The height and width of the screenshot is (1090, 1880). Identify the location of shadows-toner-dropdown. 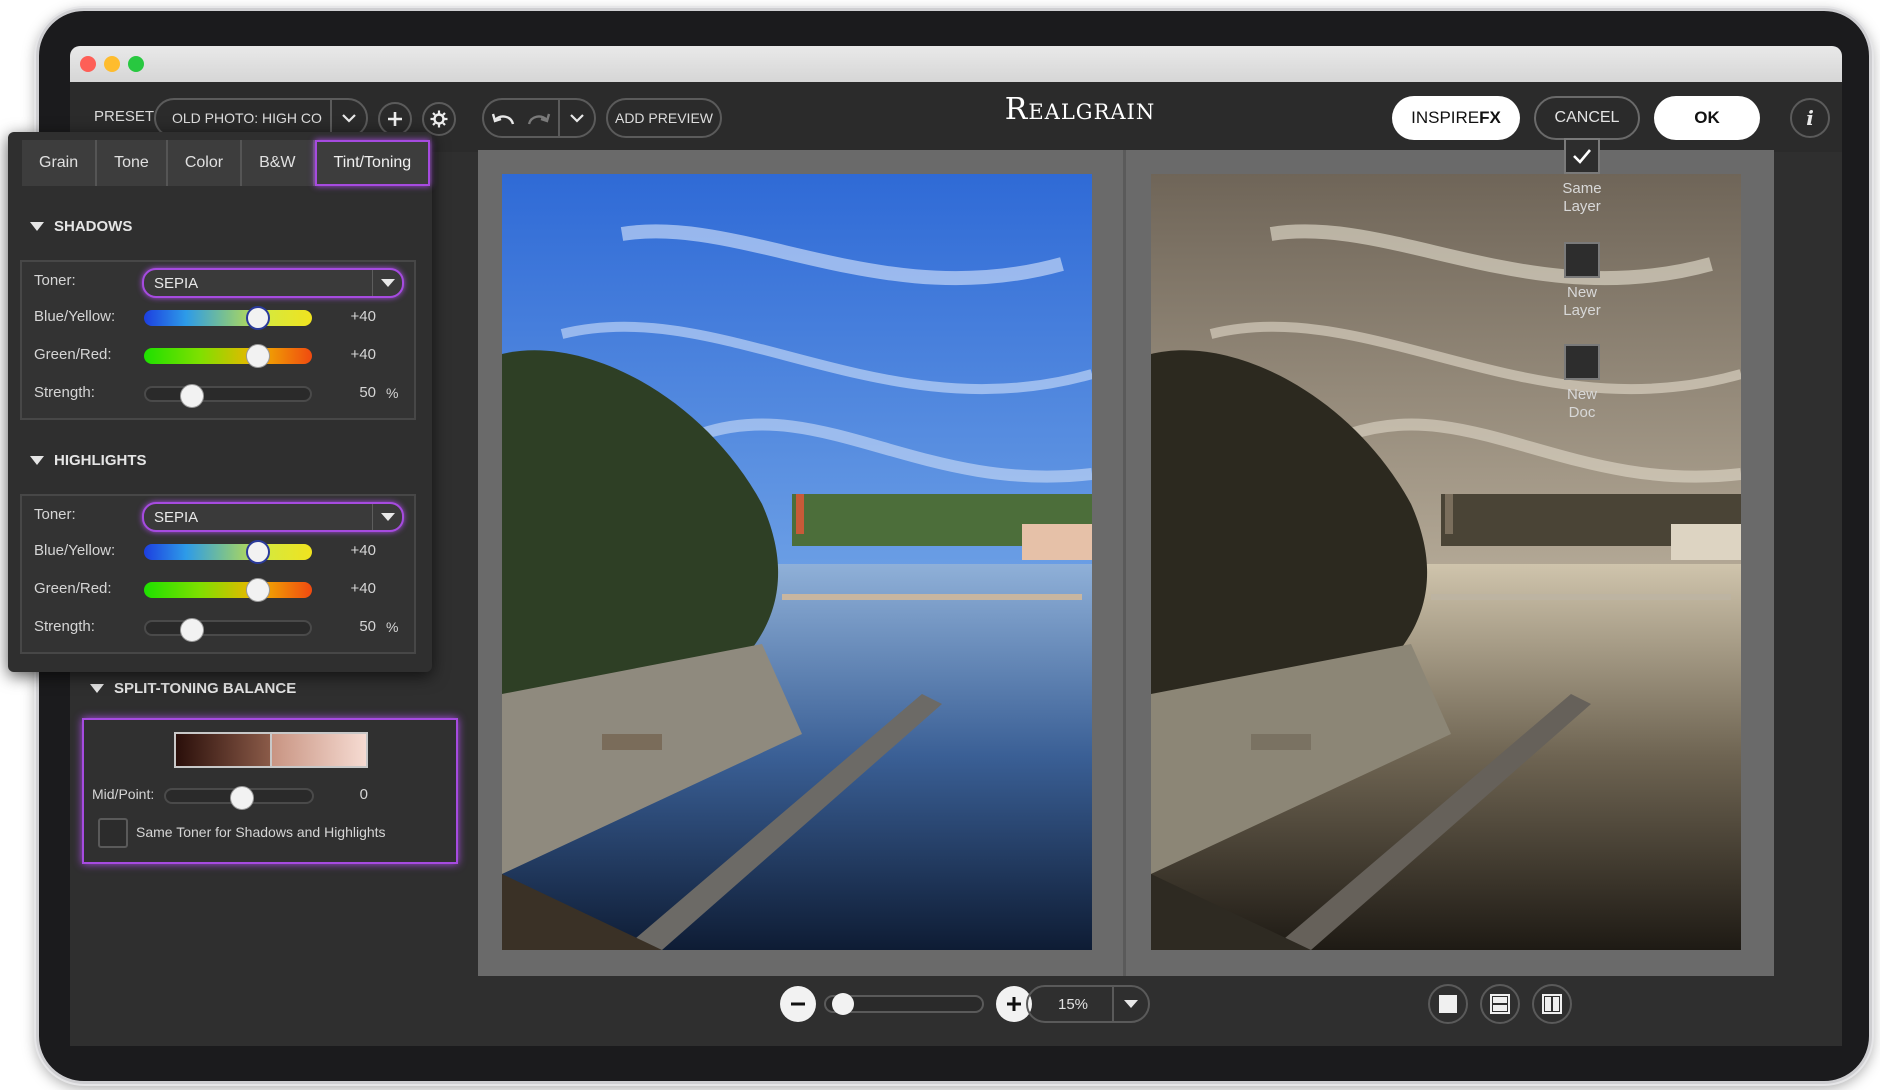
(387, 283).